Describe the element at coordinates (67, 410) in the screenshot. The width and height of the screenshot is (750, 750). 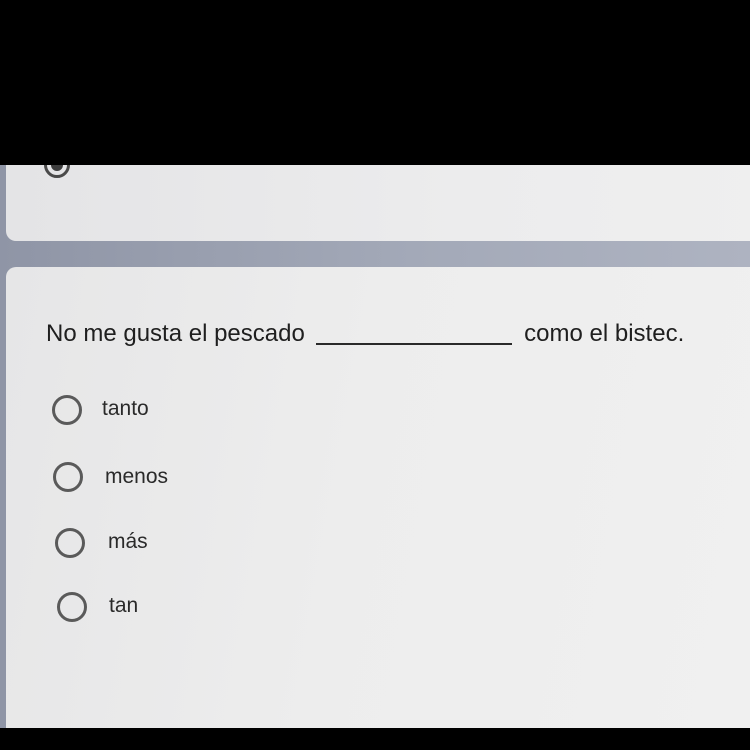
I see `radio-tanto` at that location.